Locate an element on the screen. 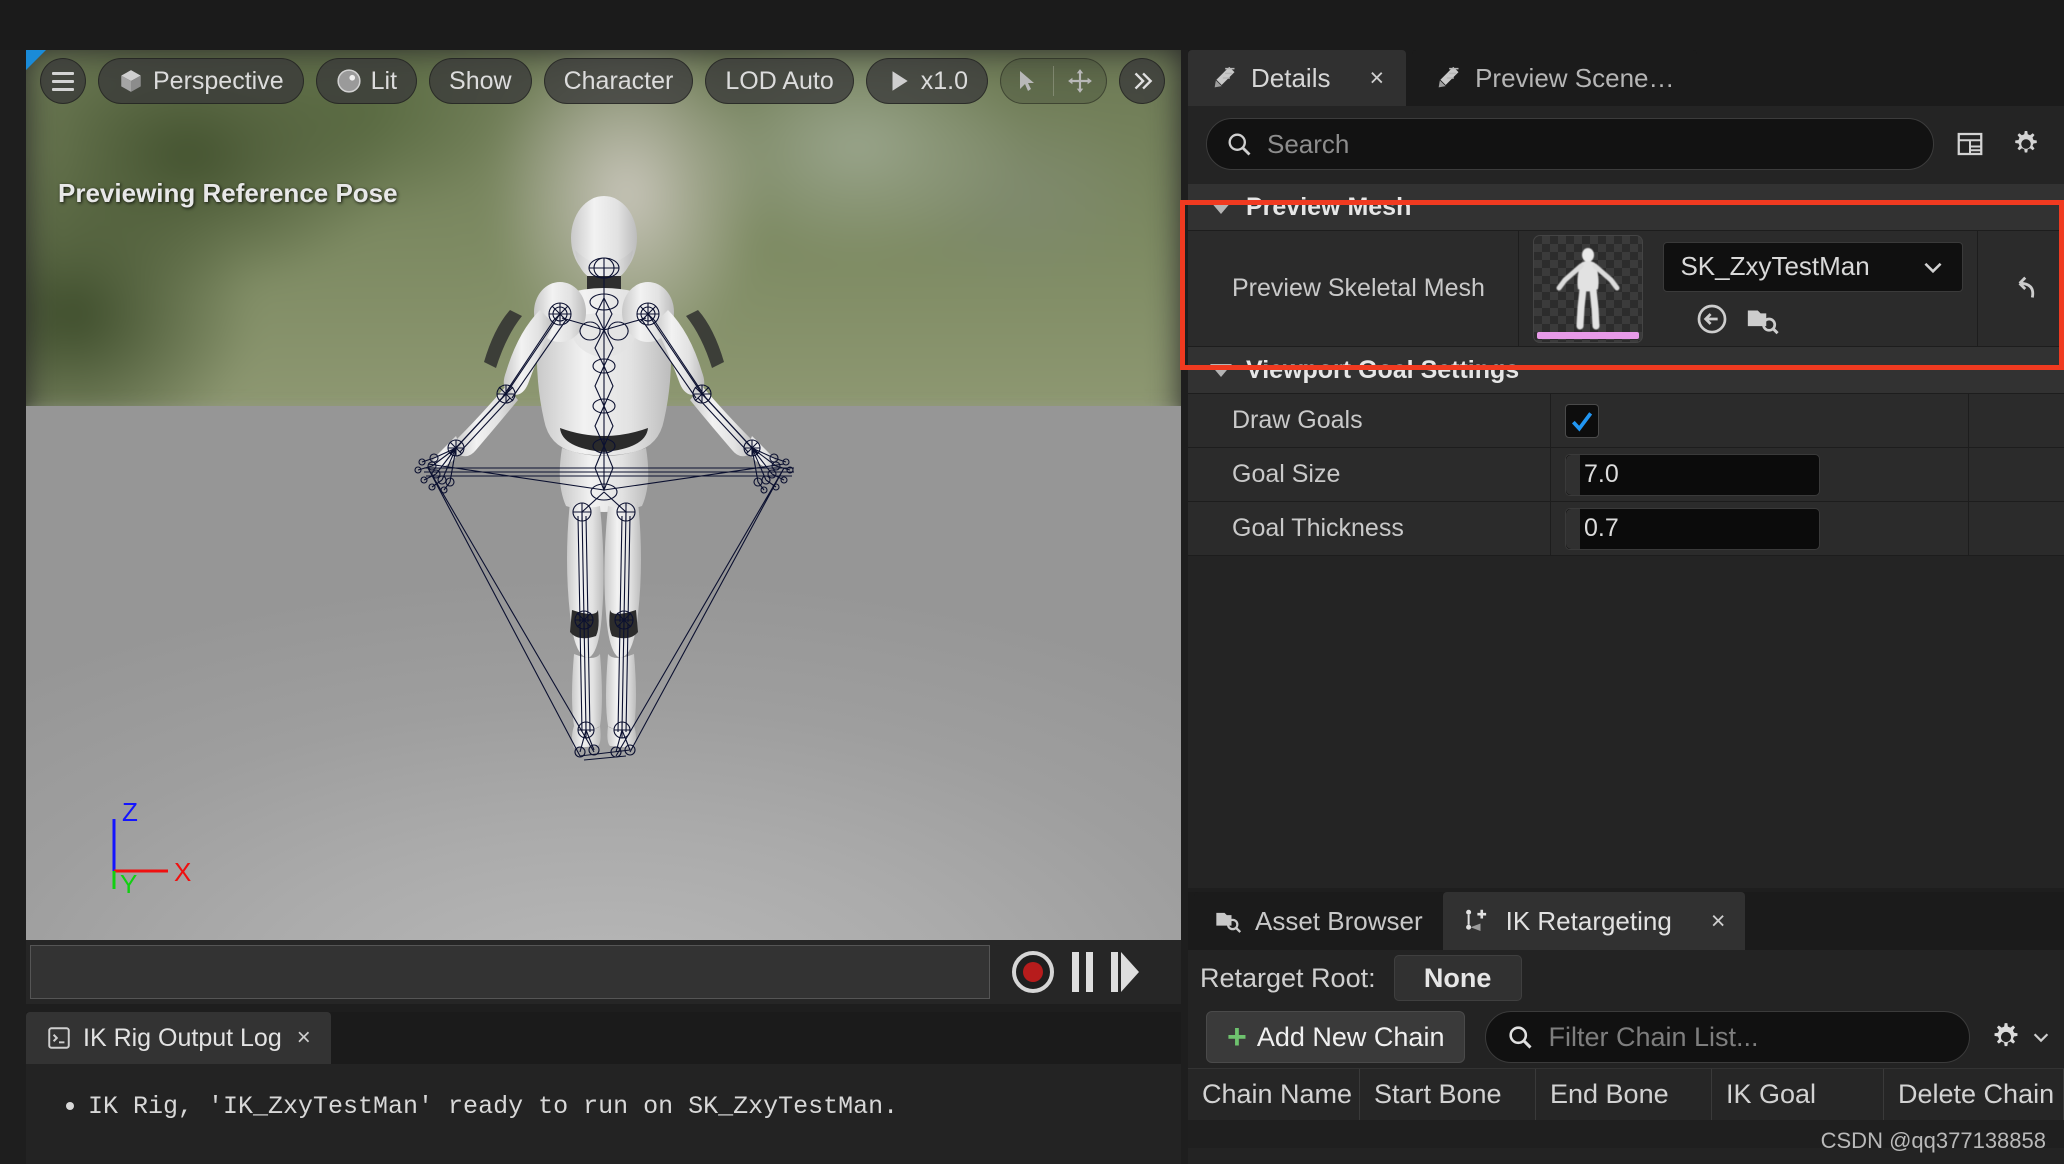  console-log-icon is located at coordinates (59, 1038).